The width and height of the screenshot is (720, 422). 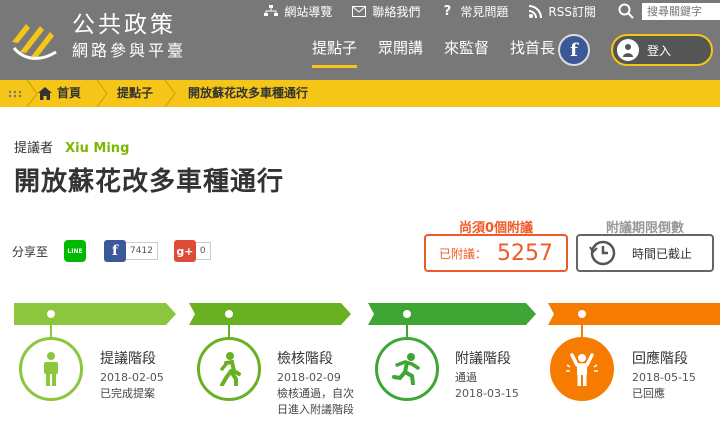 I want to click on stage-propose-name: 提議階段, so click(x=128, y=359).